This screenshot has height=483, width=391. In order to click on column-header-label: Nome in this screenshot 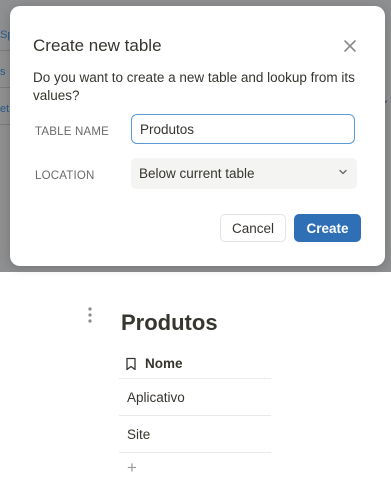, I will do `click(164, 363)`.